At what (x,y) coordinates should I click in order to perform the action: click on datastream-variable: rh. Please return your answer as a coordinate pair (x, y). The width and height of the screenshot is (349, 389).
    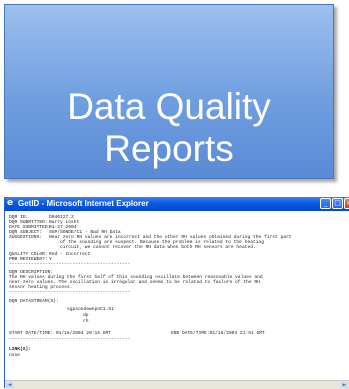
    Looking at the image, I should click on (86, 321).